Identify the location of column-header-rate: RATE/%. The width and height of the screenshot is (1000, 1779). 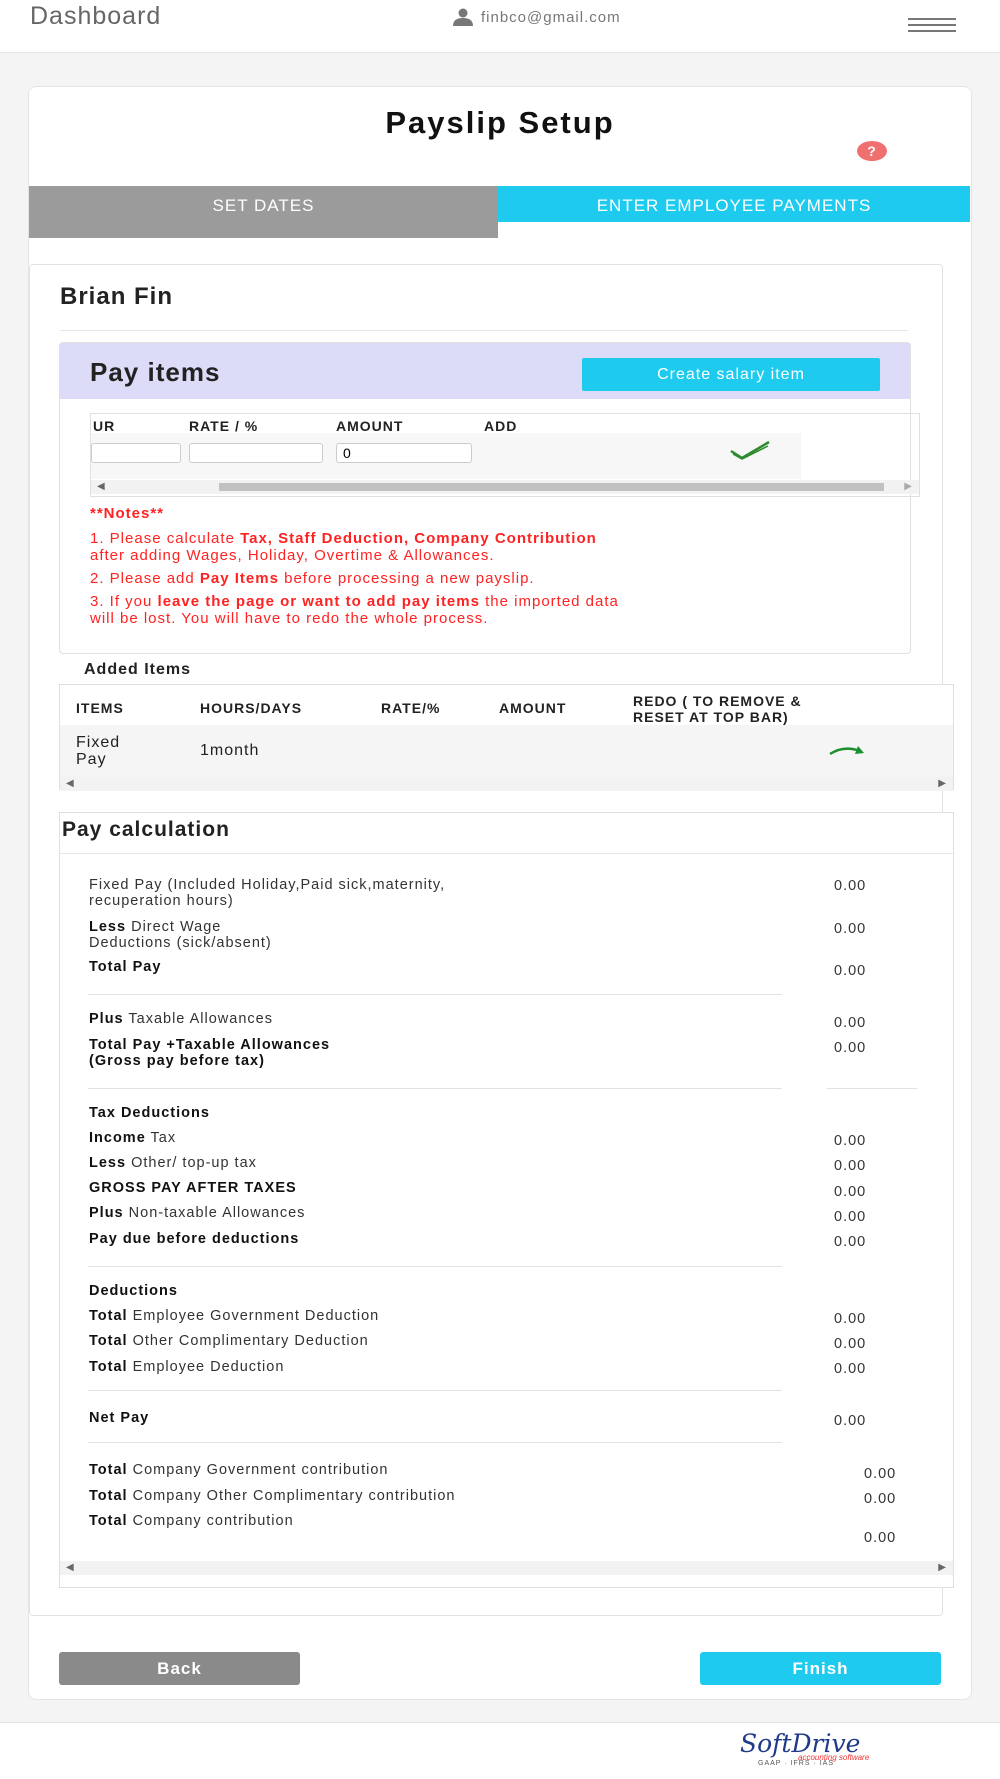
(411, 708).